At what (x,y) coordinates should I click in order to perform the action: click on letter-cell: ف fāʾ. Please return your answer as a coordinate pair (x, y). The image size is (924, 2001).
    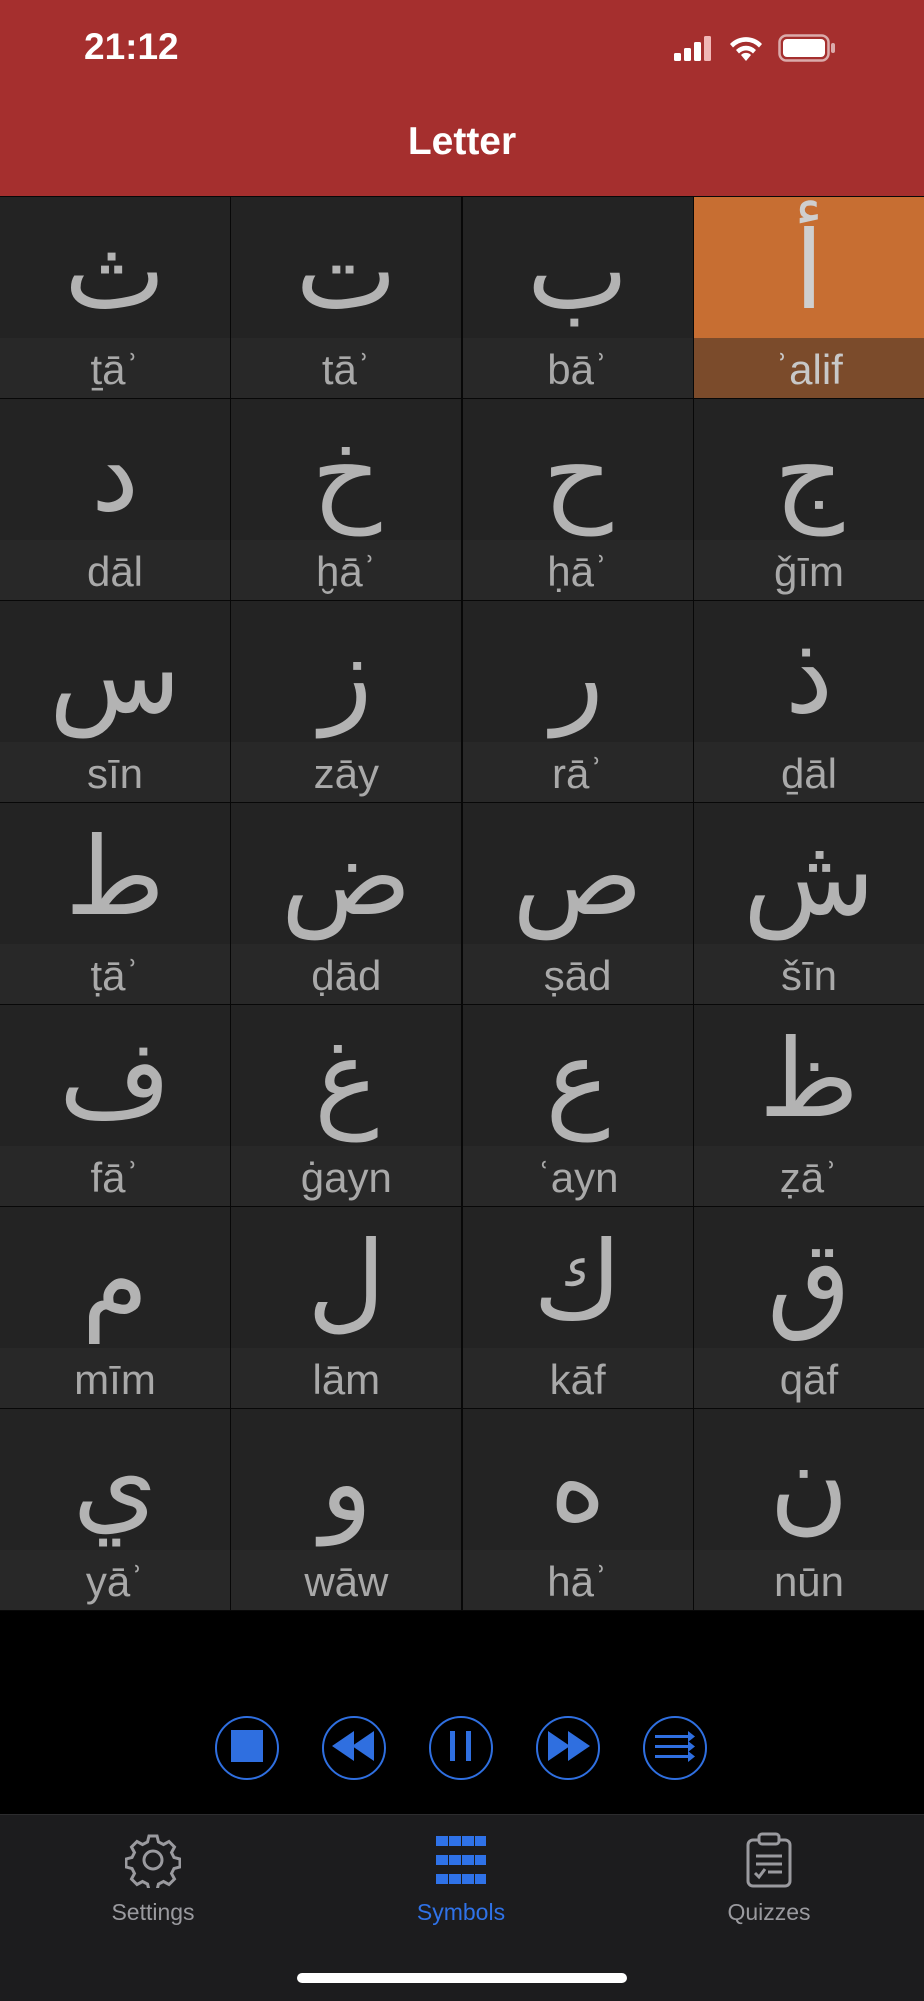
    Looking at the image, I should click on (115, 1105).